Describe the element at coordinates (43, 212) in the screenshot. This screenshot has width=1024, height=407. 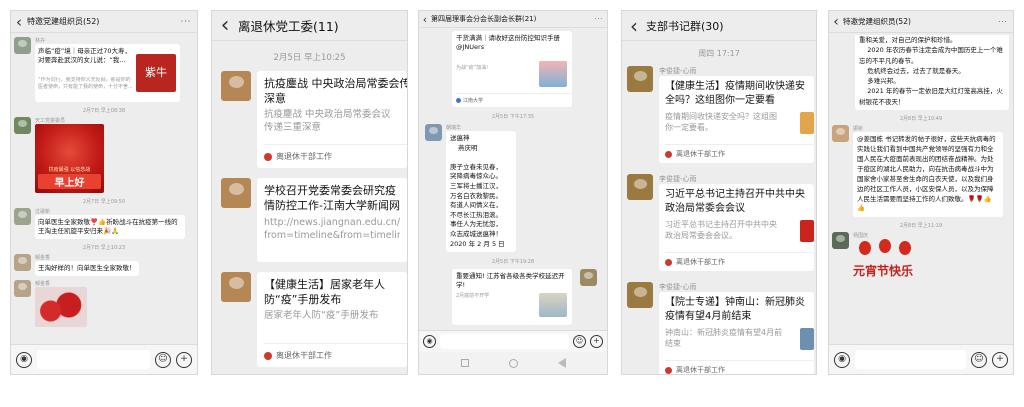
I see `sender-name: 过歌新` at that location.